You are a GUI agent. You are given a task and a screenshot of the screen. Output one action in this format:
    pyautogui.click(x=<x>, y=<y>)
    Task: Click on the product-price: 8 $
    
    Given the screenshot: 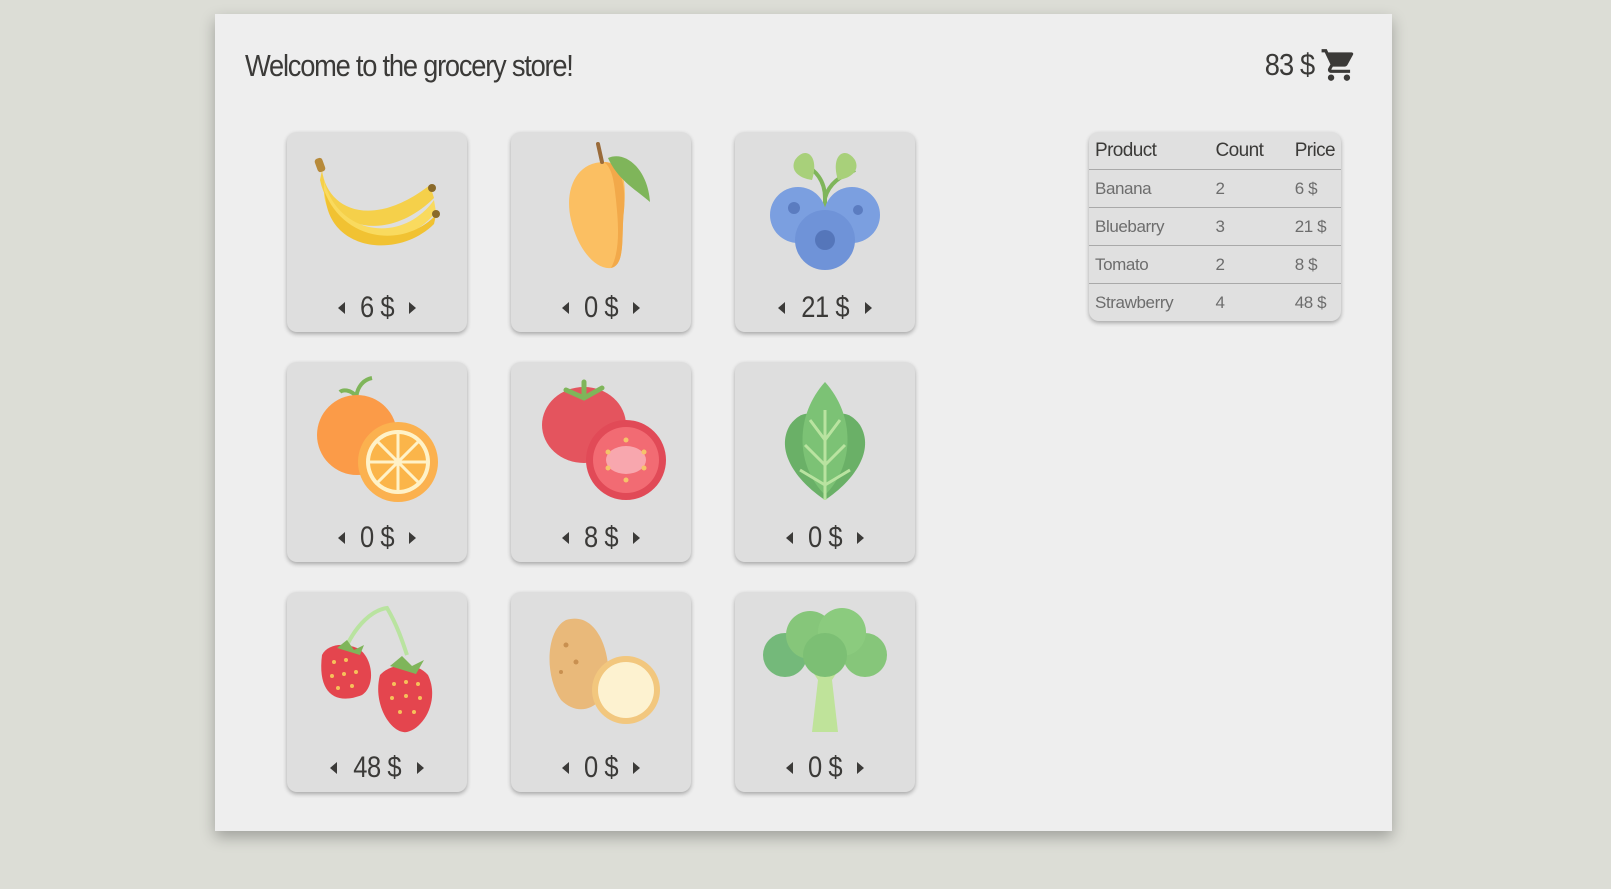 What is the action you would take?
    pyautogui.click(x=601, y=537)
    